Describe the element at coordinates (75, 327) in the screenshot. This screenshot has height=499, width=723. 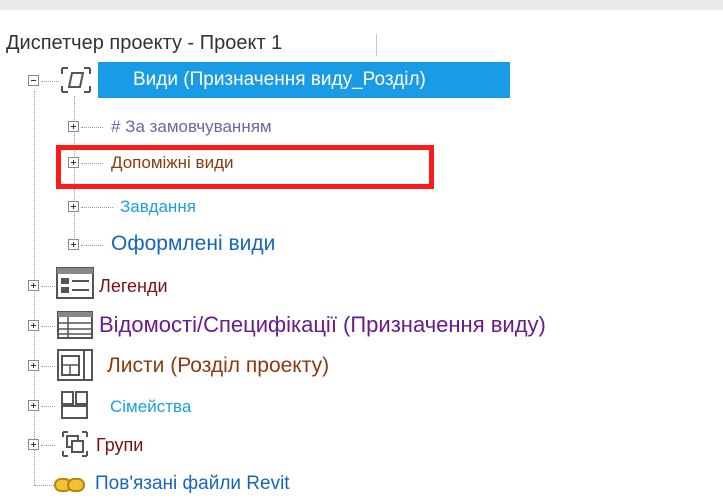
I see `schedule-table-icon` at that location.